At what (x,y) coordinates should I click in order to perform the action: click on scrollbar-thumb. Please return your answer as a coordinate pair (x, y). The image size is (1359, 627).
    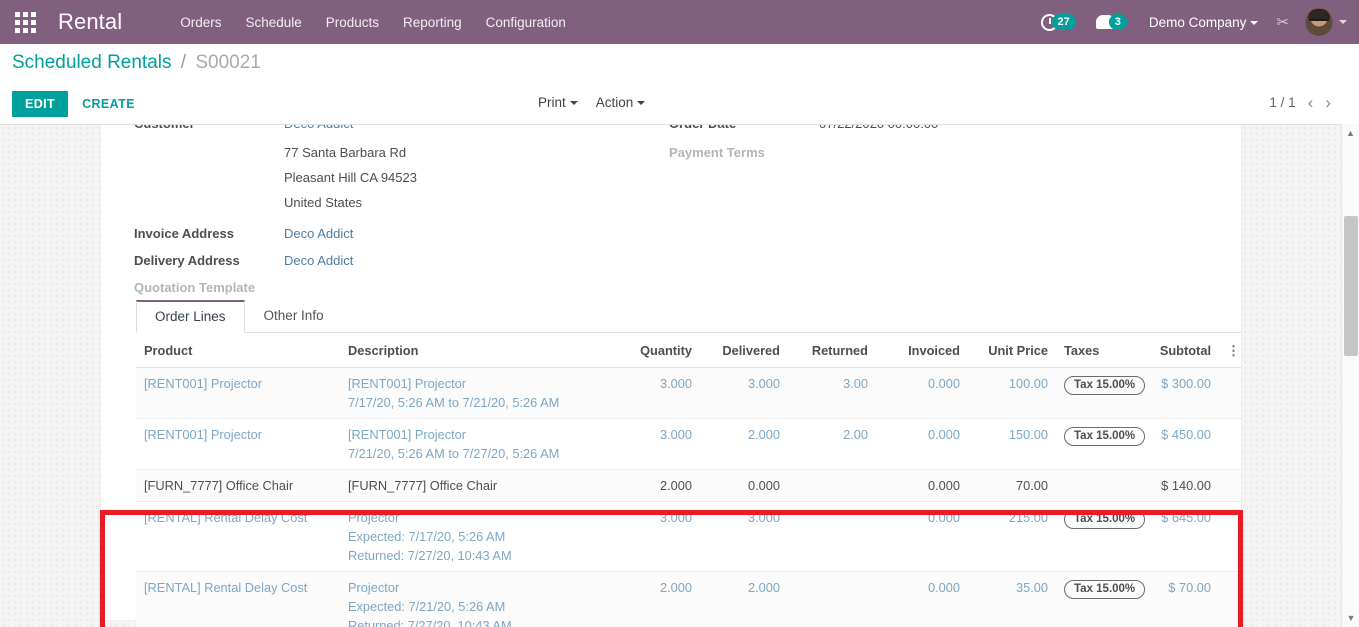
    Looking at the image, I should click on (1351, 286).